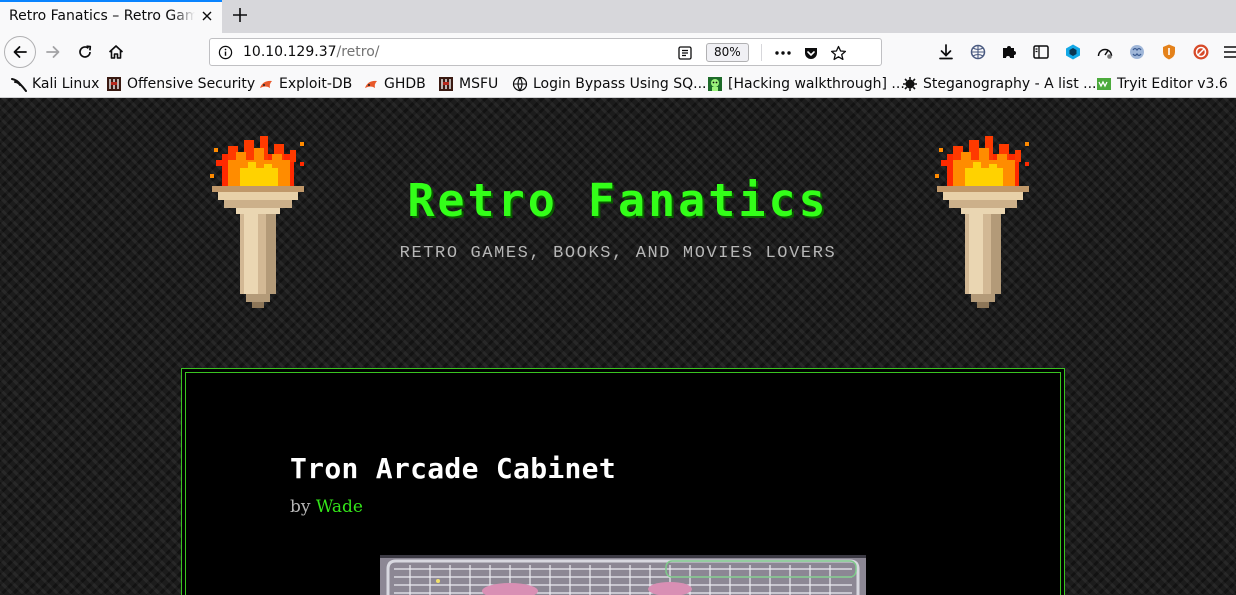  What do you see at coordinates (1169, 52) in the screenshot?
I see `shield-extension-icon` at bounding box center [1169, 52].